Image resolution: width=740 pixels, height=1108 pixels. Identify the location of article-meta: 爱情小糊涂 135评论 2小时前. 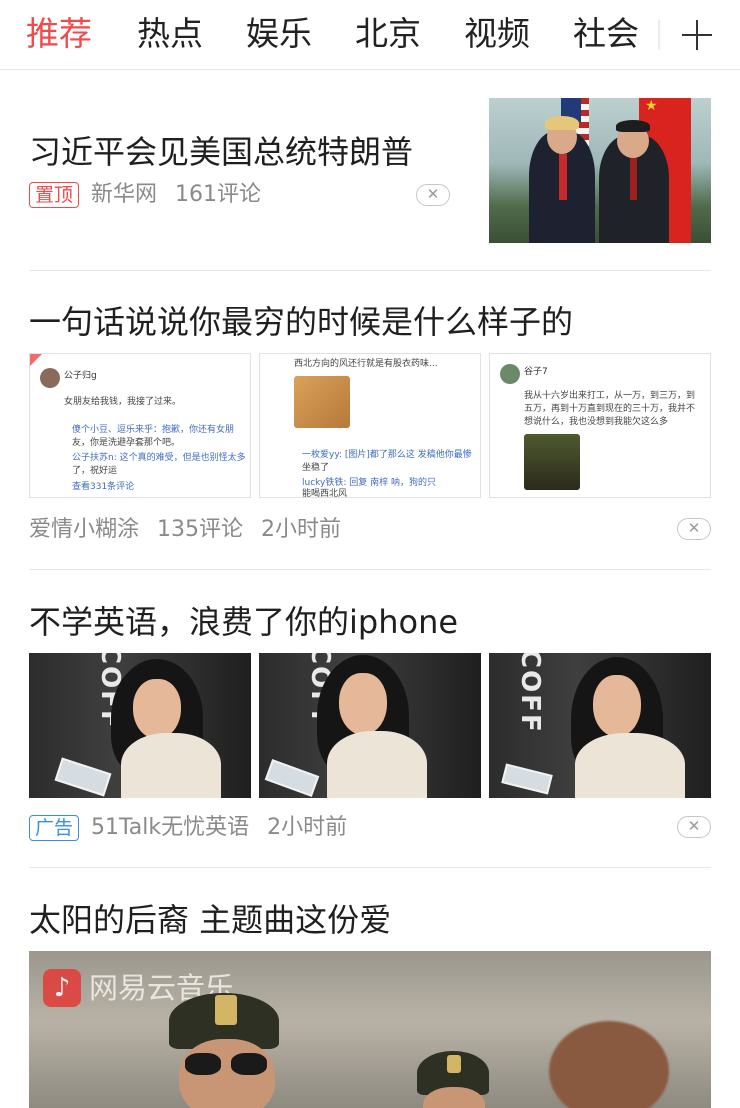
(194, 530).